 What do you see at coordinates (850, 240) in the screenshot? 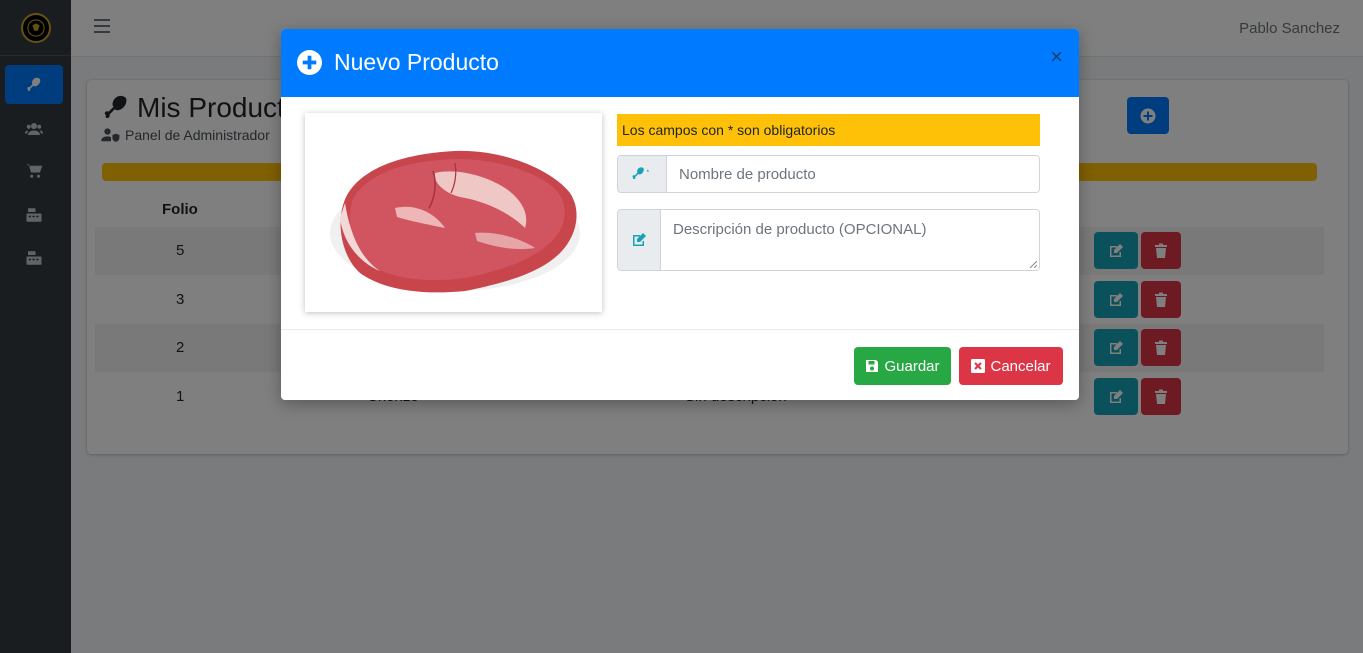
I see `product-description-textarea` at bounding box center [850, 240].